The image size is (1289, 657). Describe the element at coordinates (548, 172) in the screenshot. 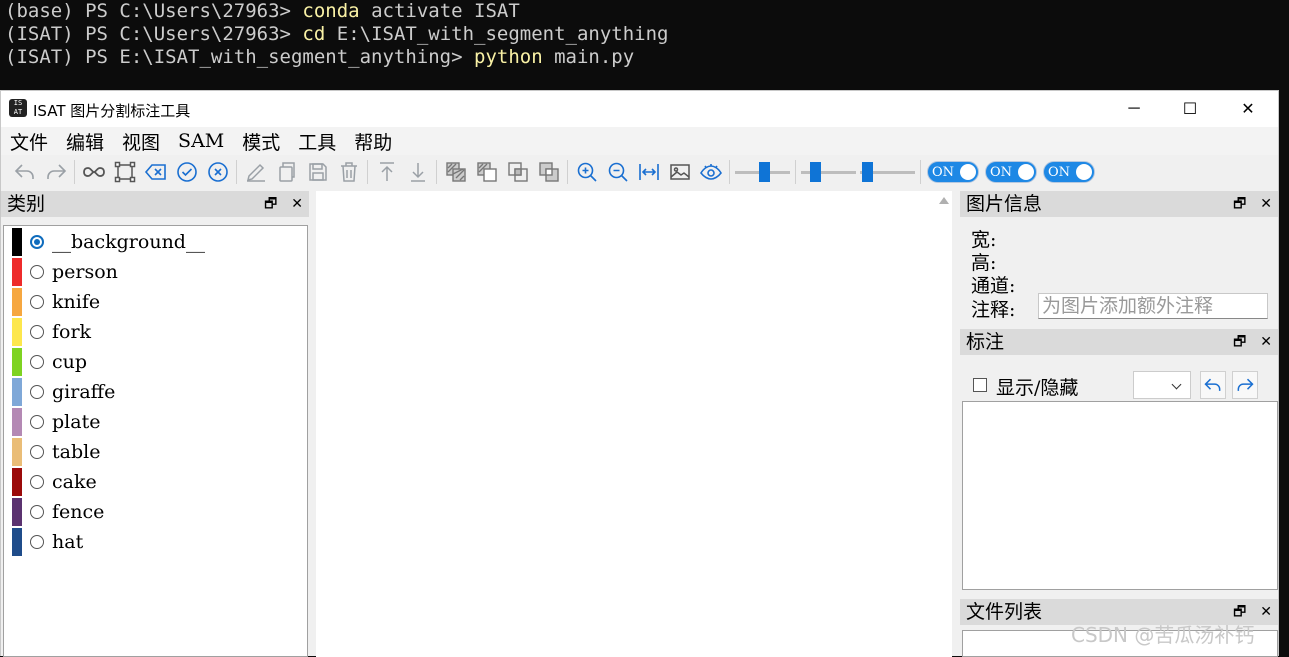

I see `exclude-button` at that location.